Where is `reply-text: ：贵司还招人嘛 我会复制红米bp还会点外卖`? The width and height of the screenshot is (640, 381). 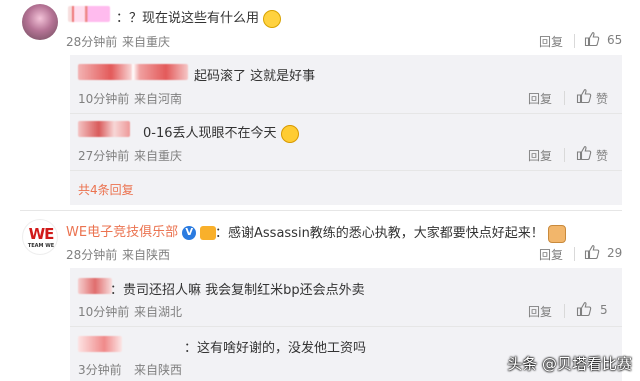 reply-text: ：贵司还招人嘛 我会复制红米bp还会点外卖 is located at coordinates (237, 290).